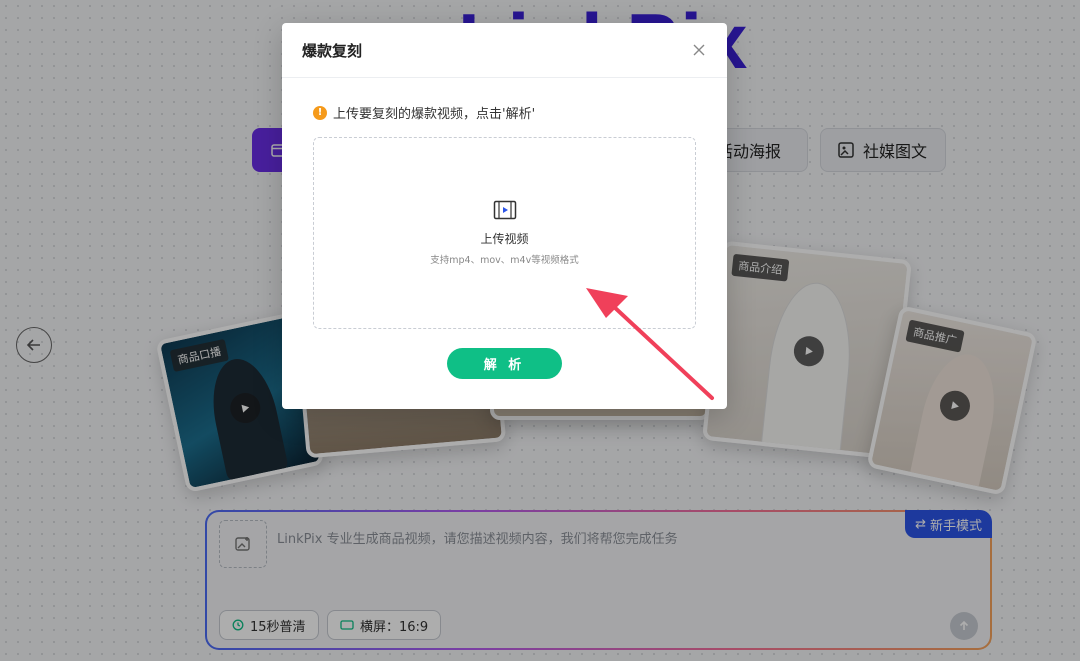  What do you see at coordinates (505, 212) in the screenshot?
I see `video-file-icon` at bounding box center [505, 212].